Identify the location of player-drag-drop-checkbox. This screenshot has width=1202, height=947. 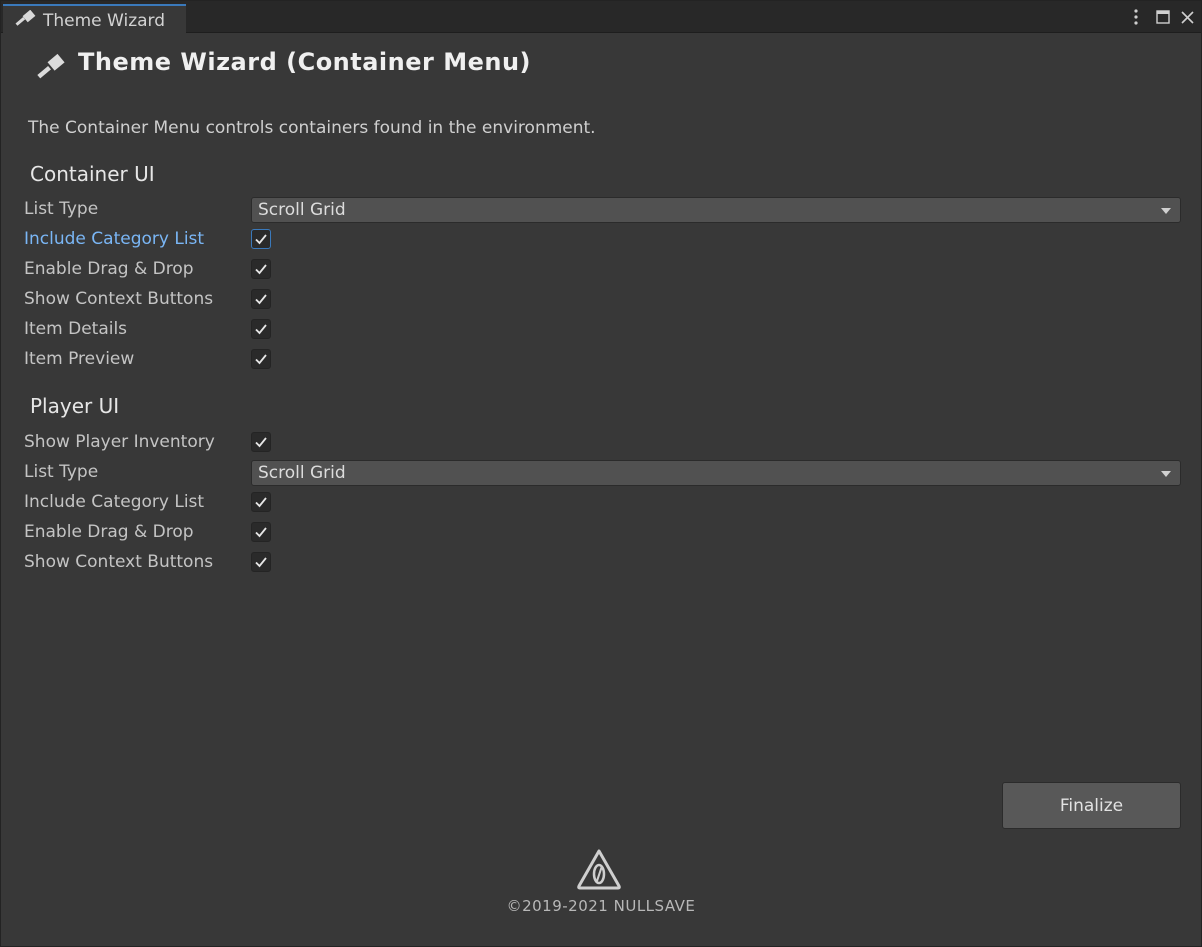
(261, 532).